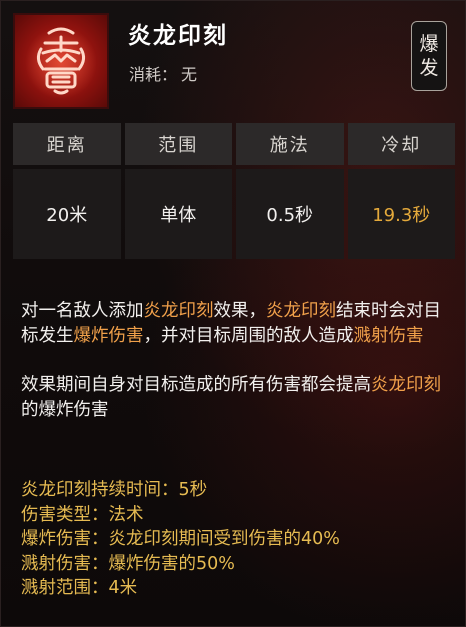 This screenshot has width=466, height=627. I want to click on property-value: 法术, so click(126, 514).